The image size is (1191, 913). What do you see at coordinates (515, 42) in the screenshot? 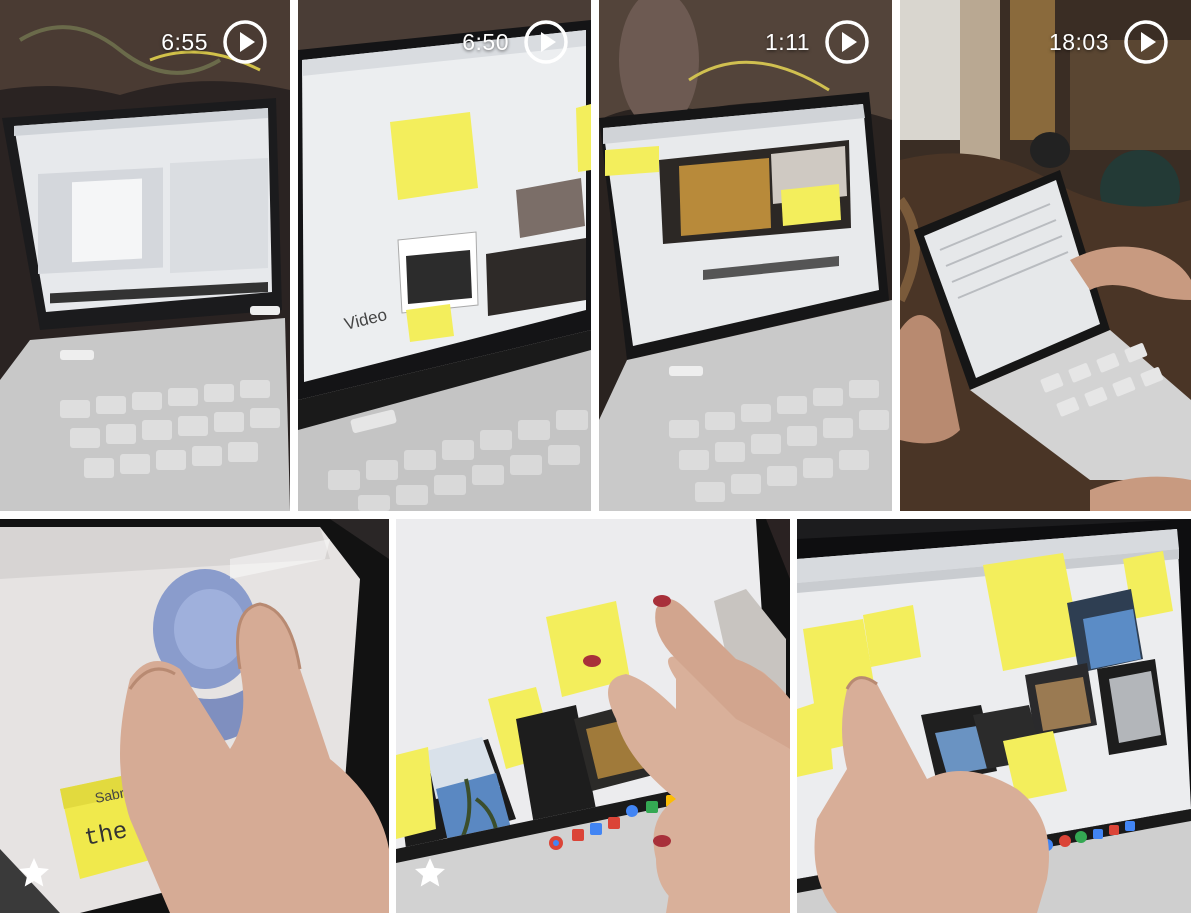
I see `video-duration-badge: 6:50` at bounding box center [515, 42].